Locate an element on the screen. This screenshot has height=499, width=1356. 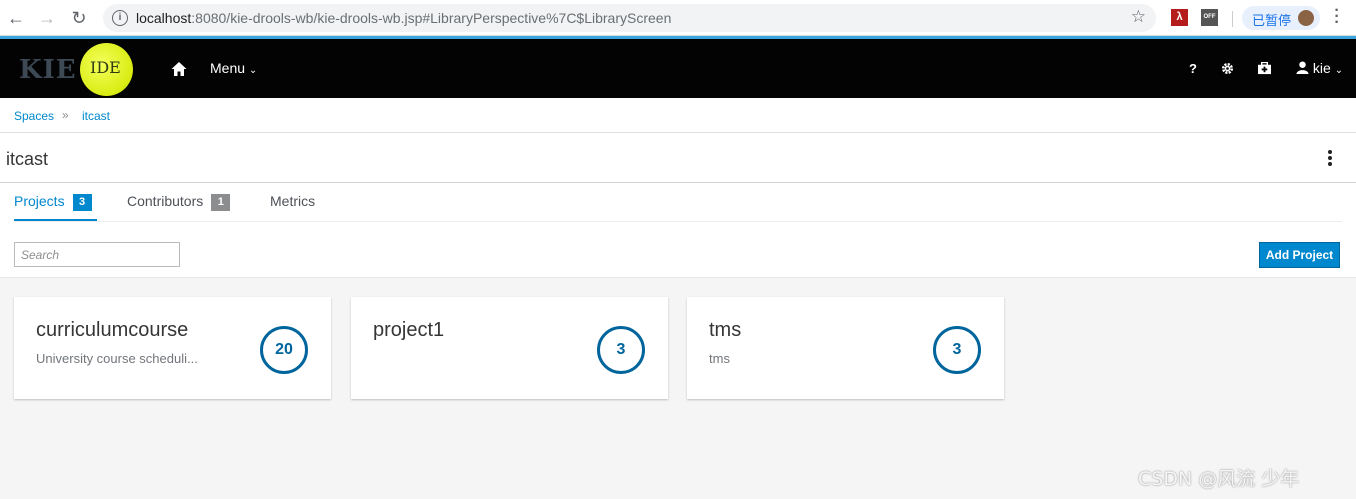
gear-icon is located at coordinates (1227, 68).